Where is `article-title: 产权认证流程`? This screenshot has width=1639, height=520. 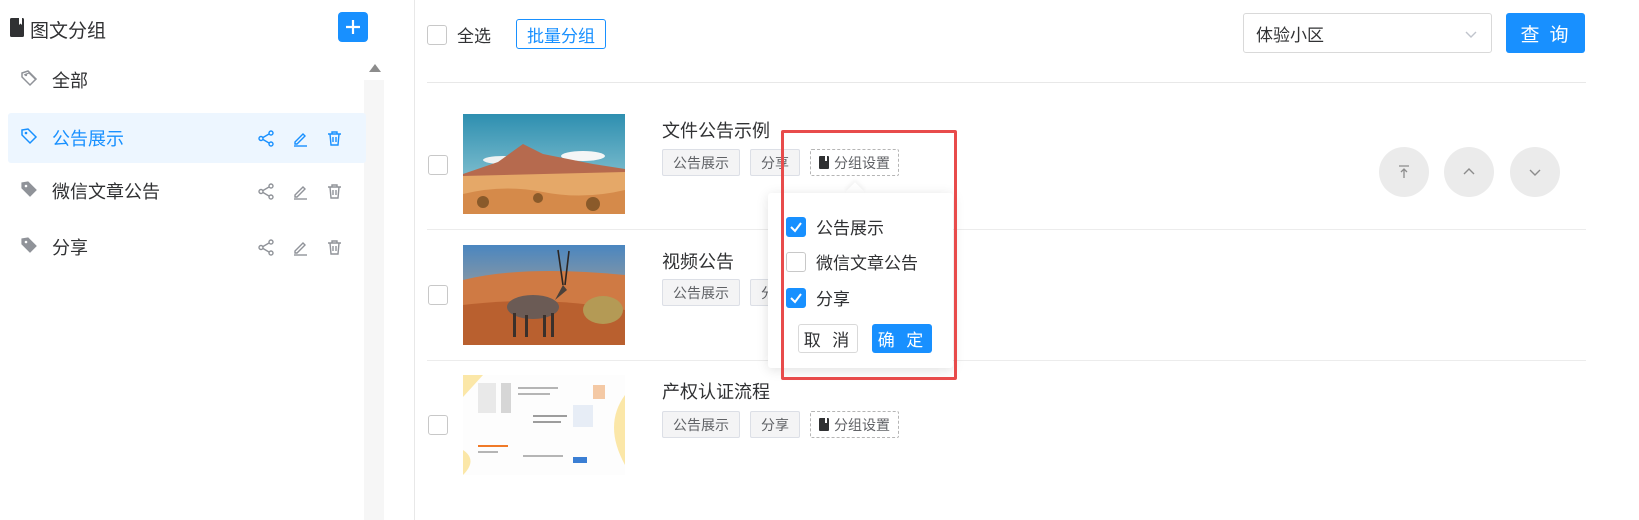 article-title: 产权认证流程 is located at coordinates (716, 391).